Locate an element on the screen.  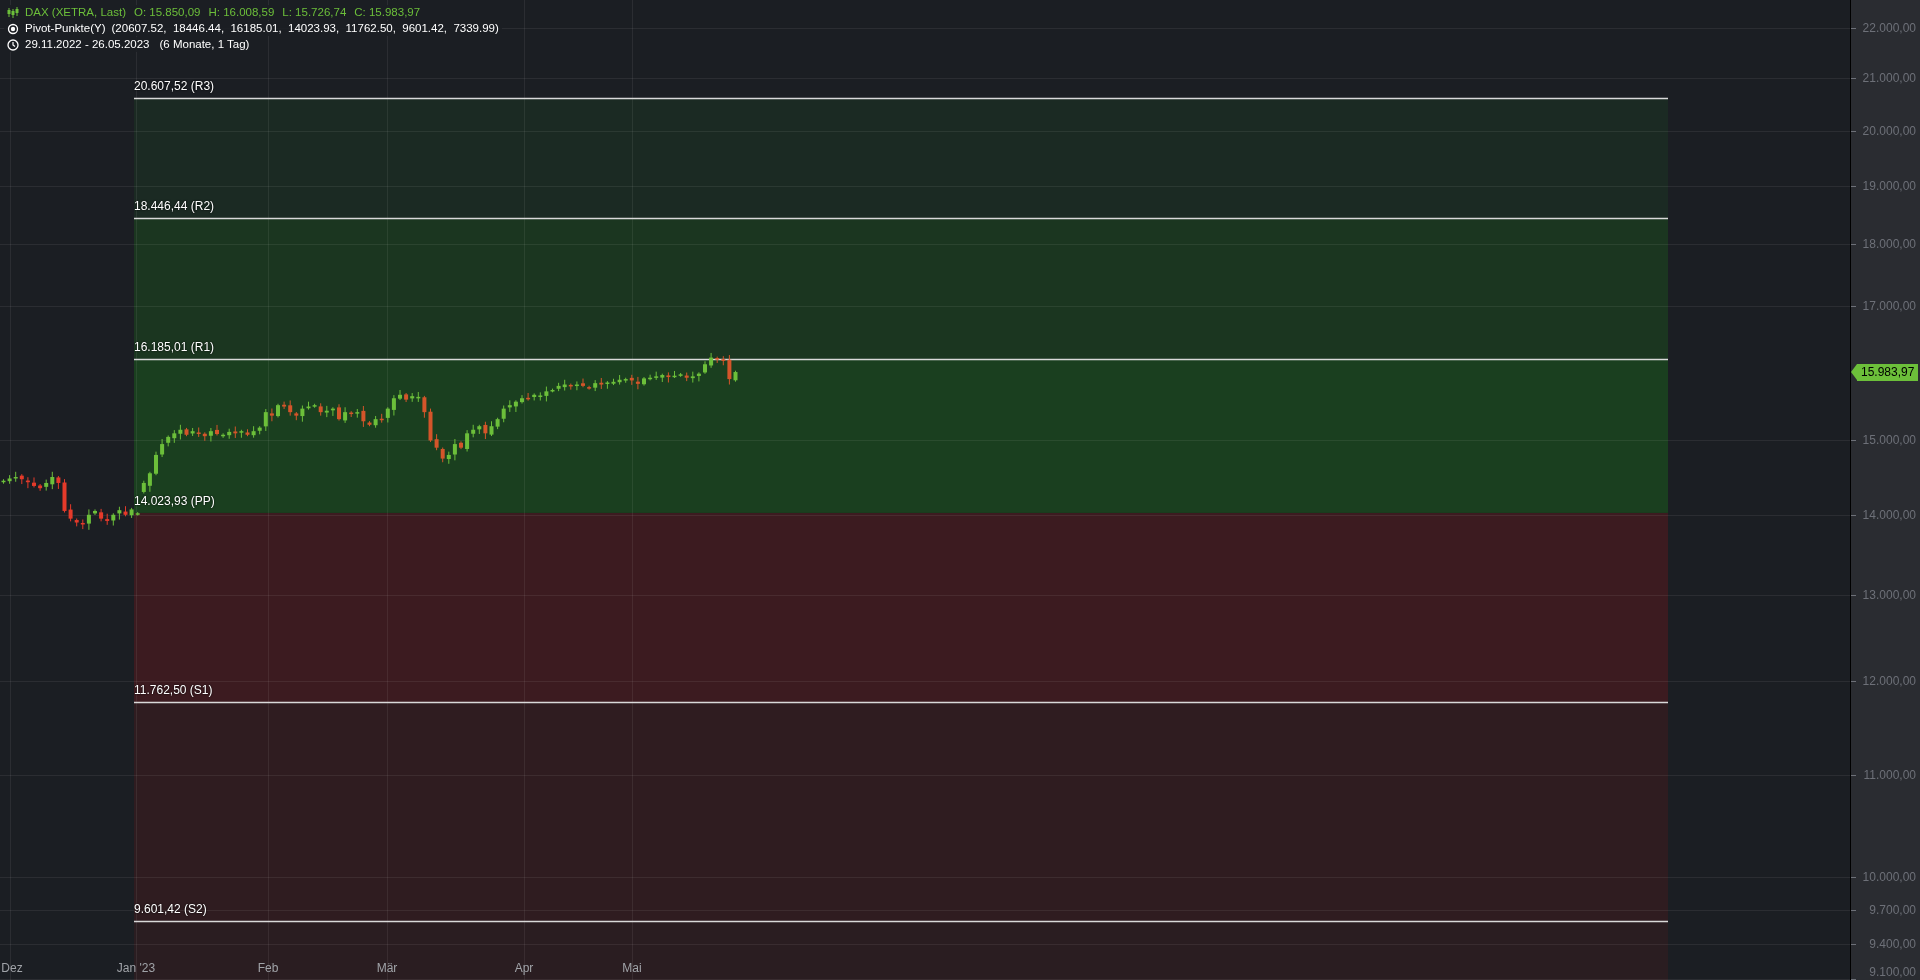
price-tick-label: 11.000,00 is located at coordinates (1889, 774).